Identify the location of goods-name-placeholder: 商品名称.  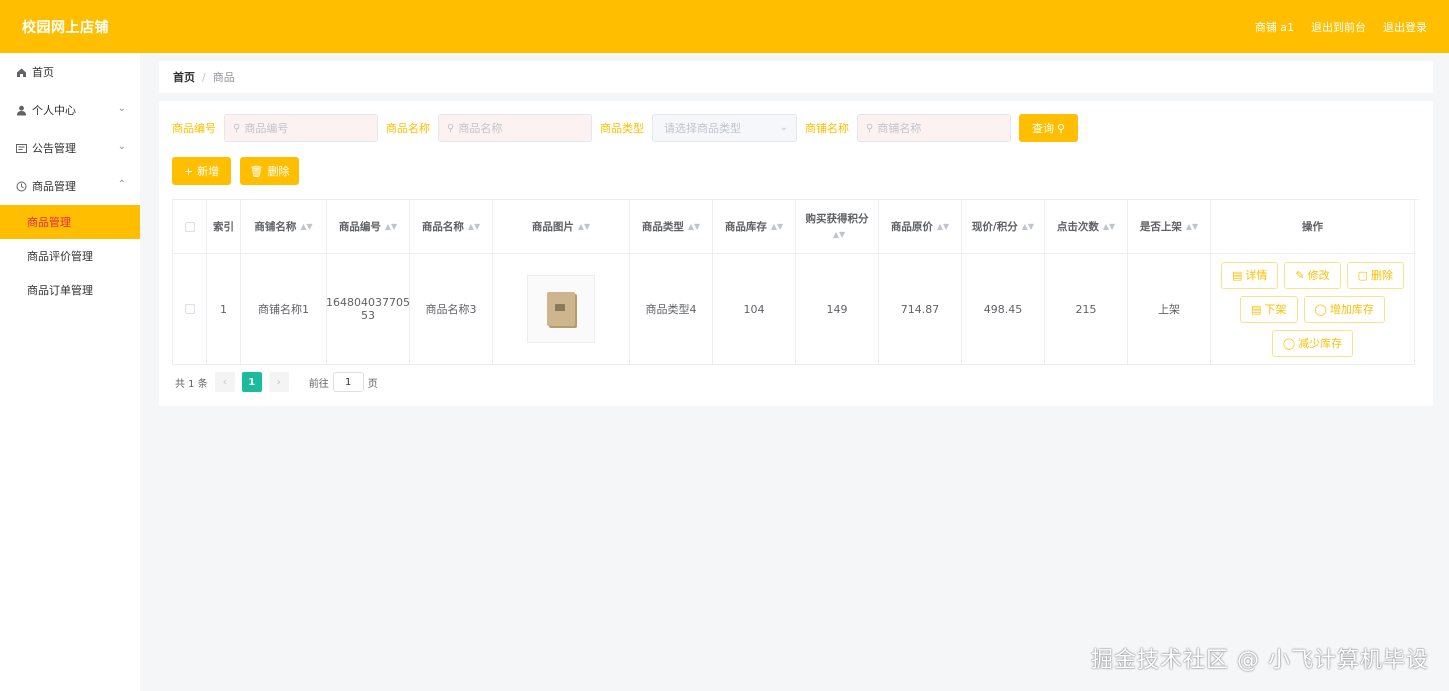
(480, 128).